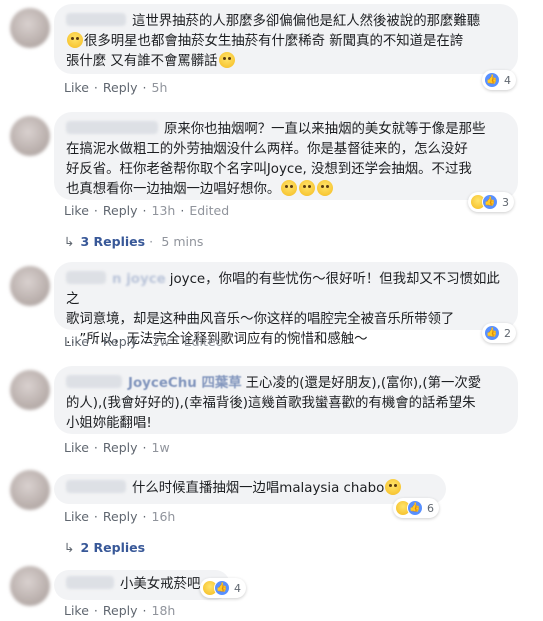 Image resolution: width=543 pixels, height=621 pixels. Describe the element at coordinates (182, 241) in the screenshot. I see `replies-timestamp: 5 mins` at that location.